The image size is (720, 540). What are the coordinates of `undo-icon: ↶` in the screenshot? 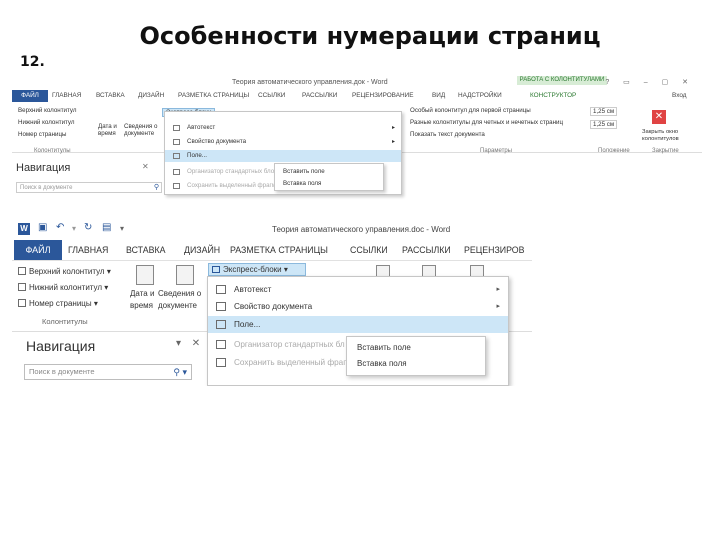 It's located at (60, 227).